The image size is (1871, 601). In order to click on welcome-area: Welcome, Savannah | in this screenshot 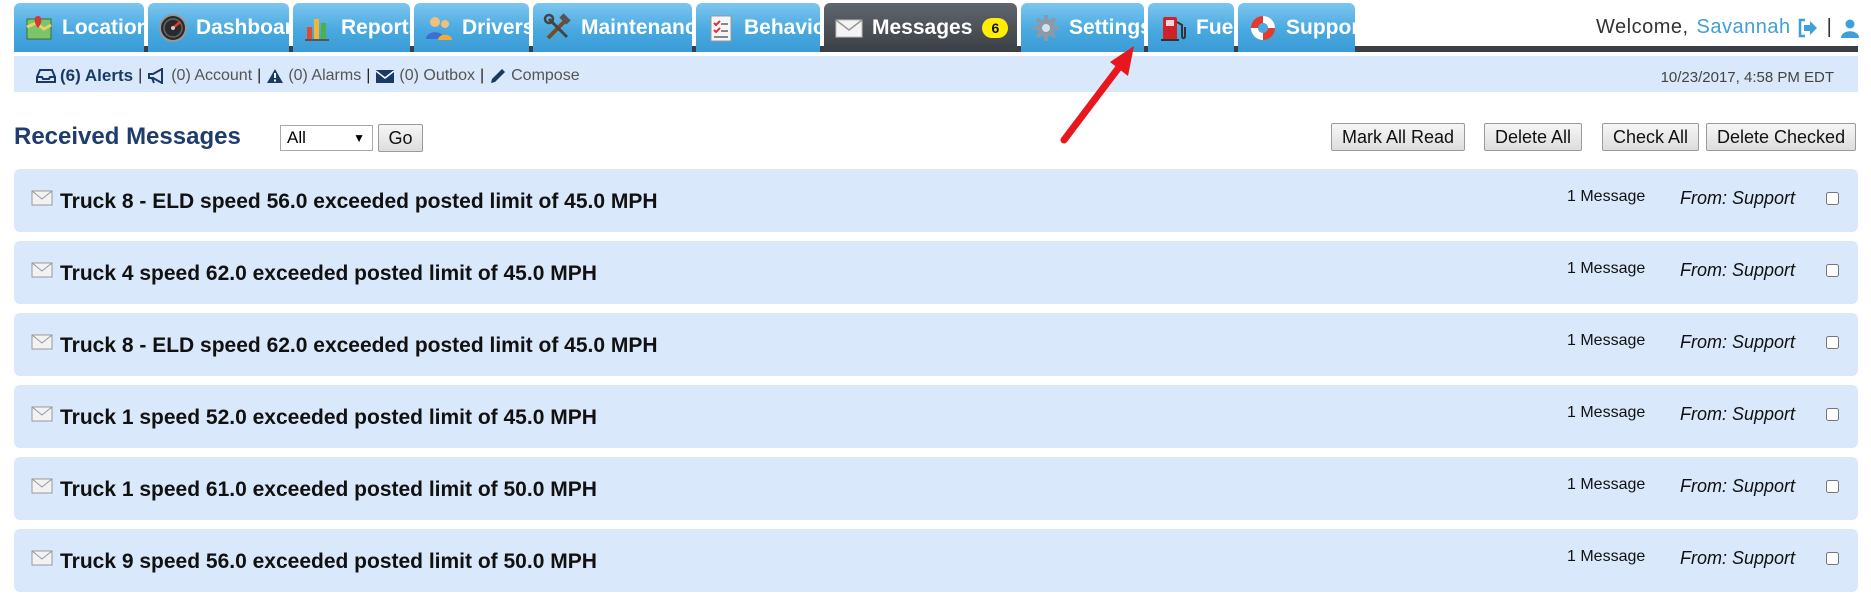, I will do `click(1728, 27)`.